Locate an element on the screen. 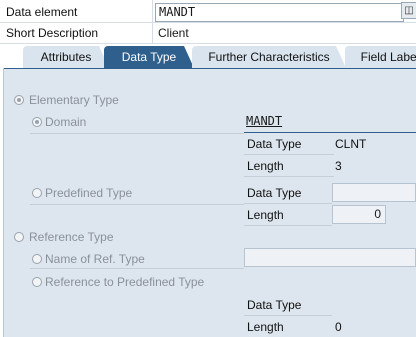 The height and width of the screenshot is (337, 416). predefined-type-radio is located at coordinates (37, 193).